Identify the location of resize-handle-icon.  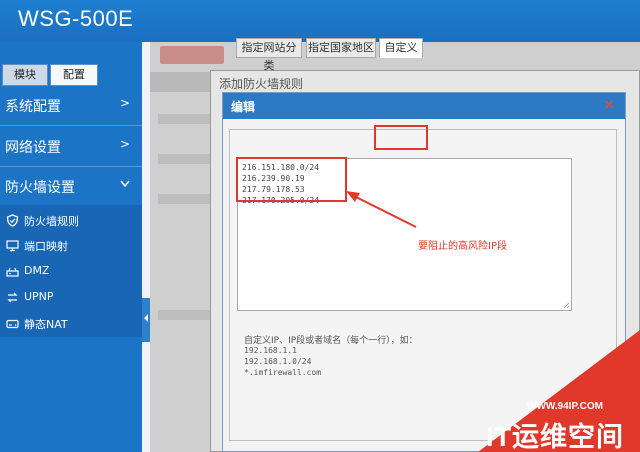
(566, 305).